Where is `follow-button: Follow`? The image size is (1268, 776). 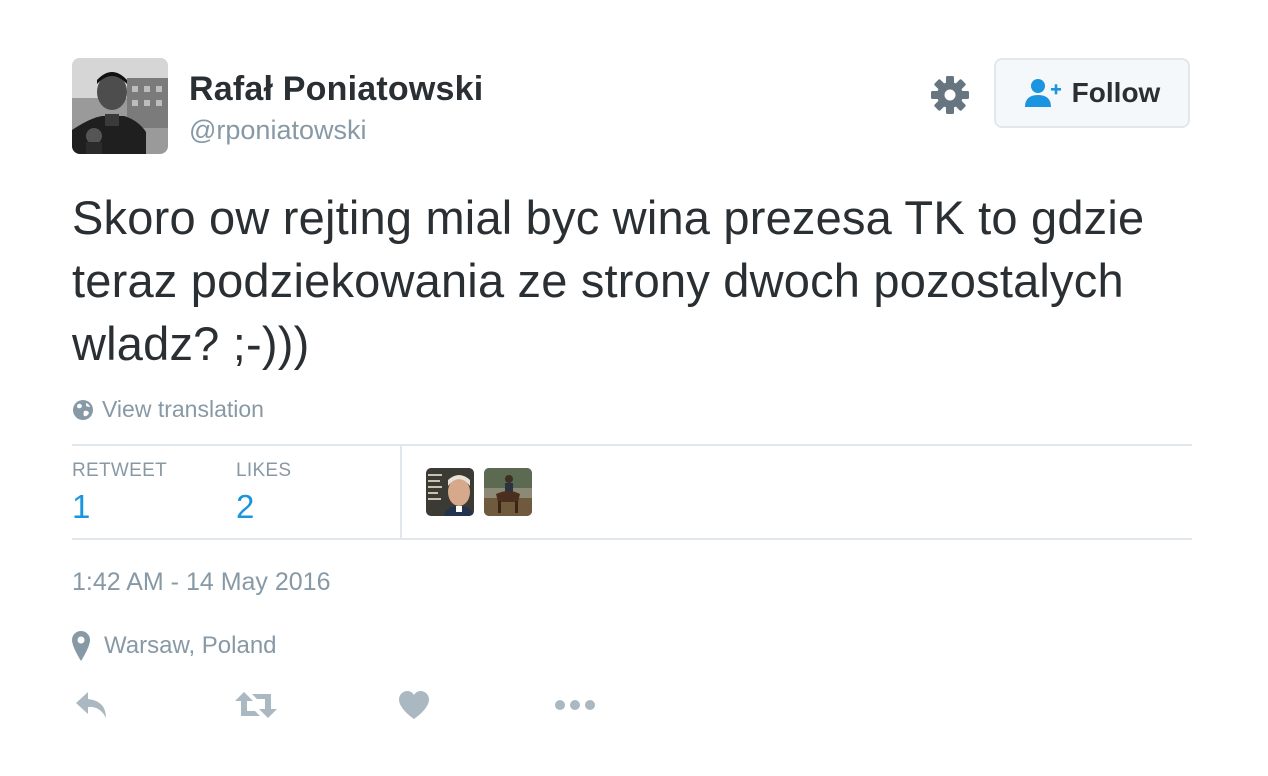
follow-button: Follow is located at coordinates (1092, 93).